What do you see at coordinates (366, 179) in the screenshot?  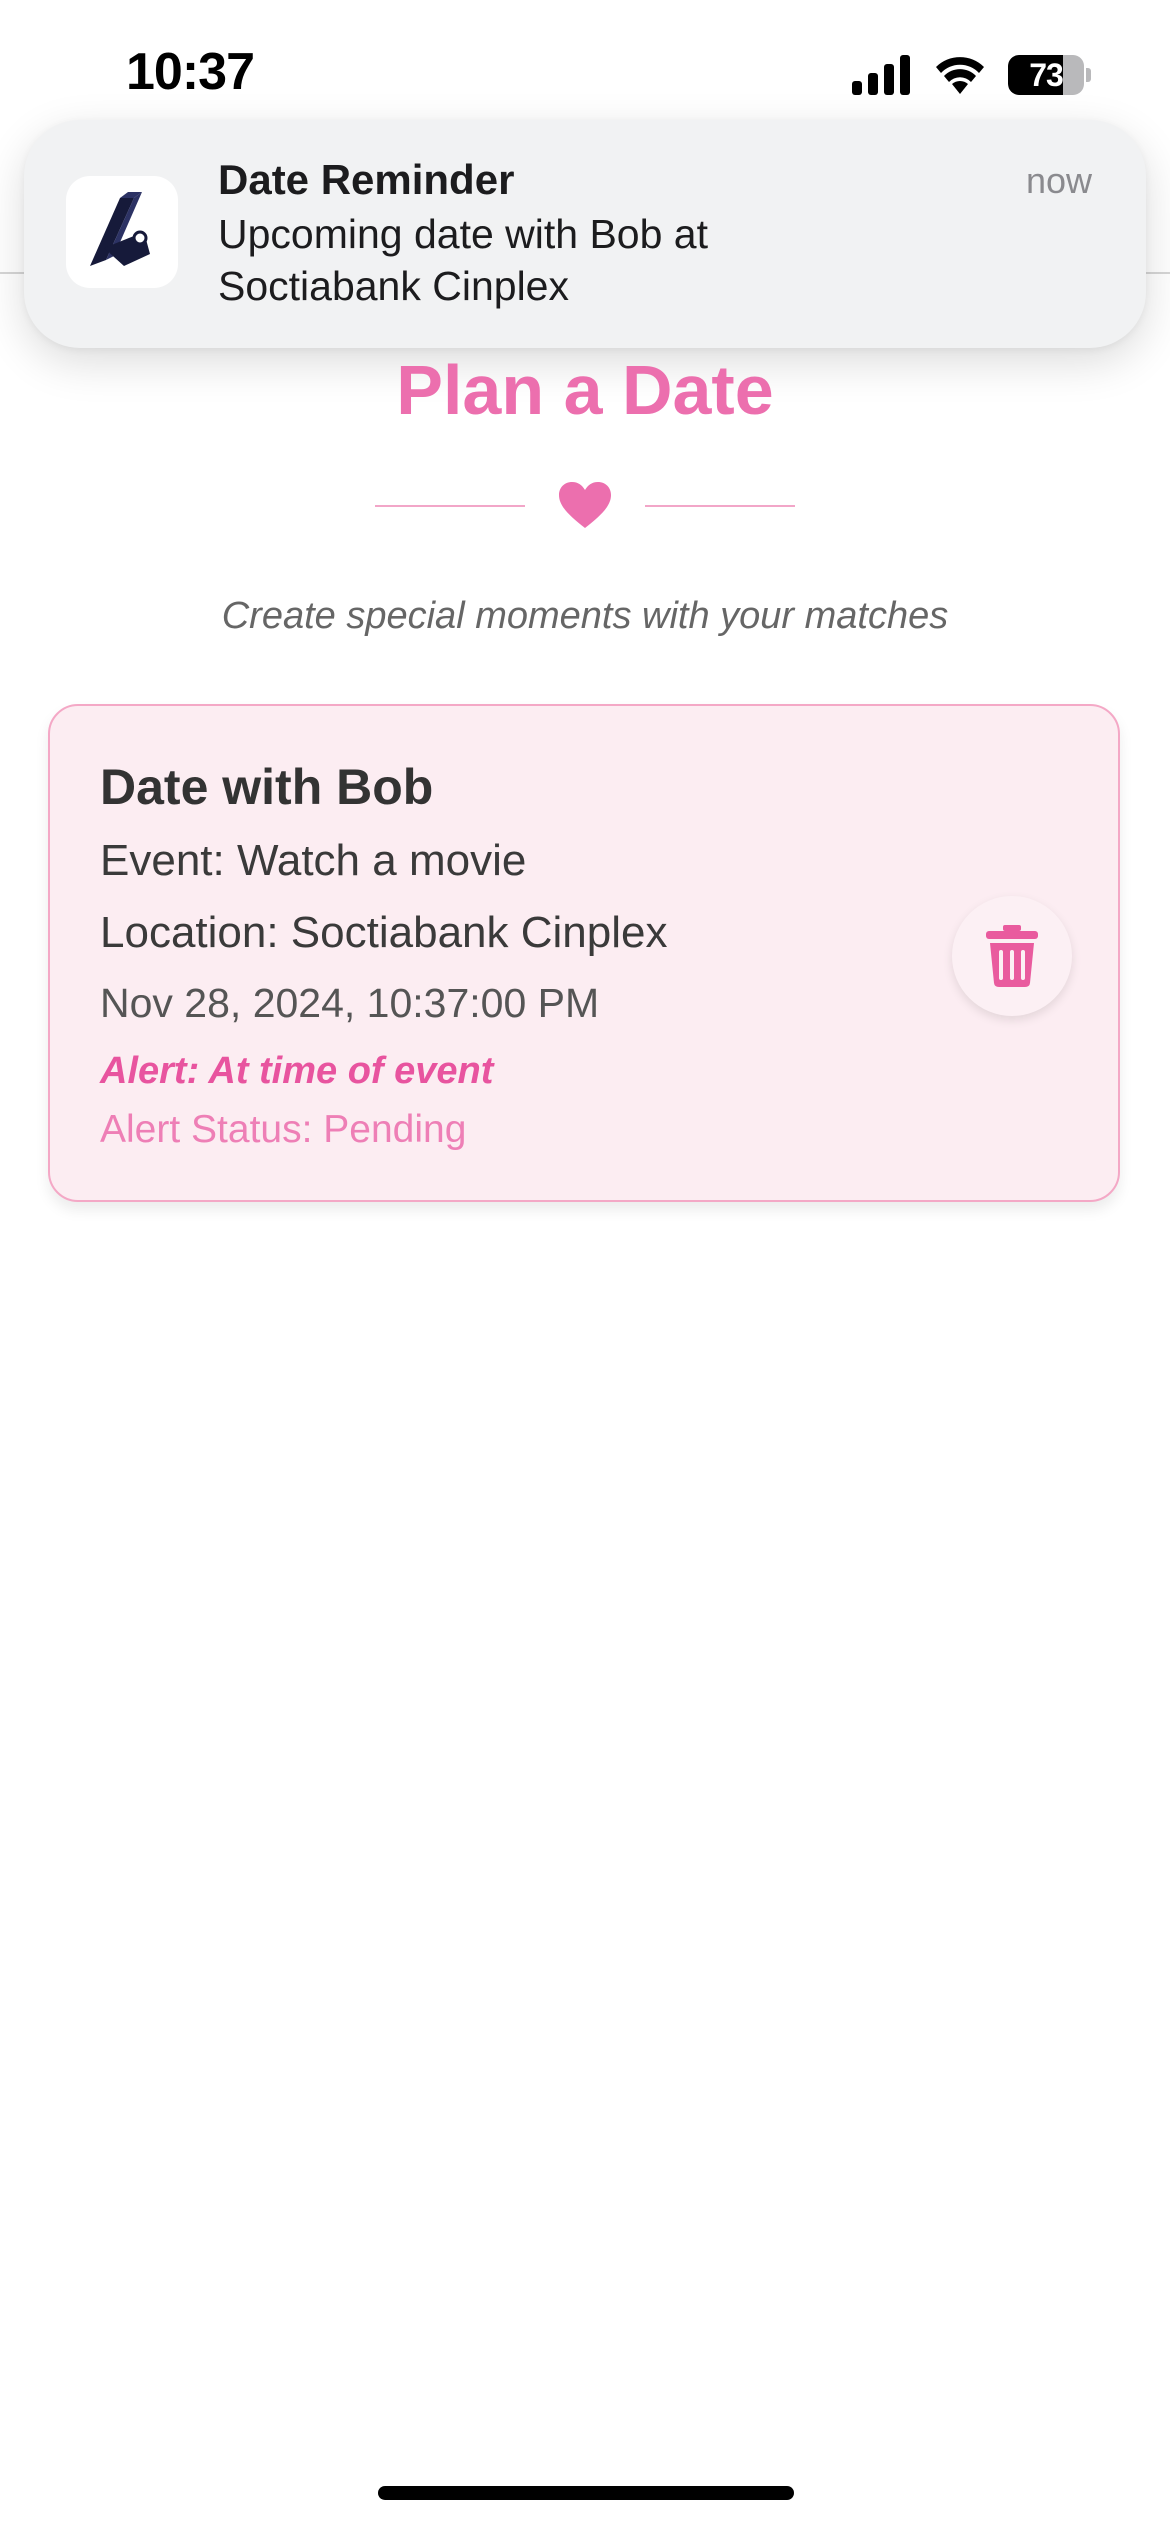 I see `notification-title: Date Reminder` at bounding box center [366, 179].